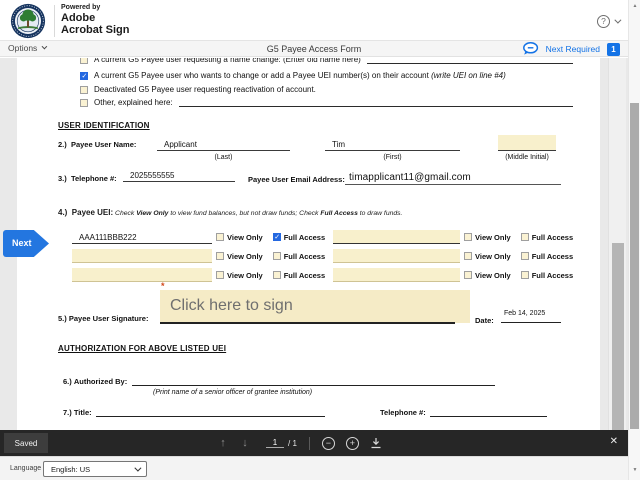  I want to click on telephone-label: 3.) Telephone #:, so click(87, 178).